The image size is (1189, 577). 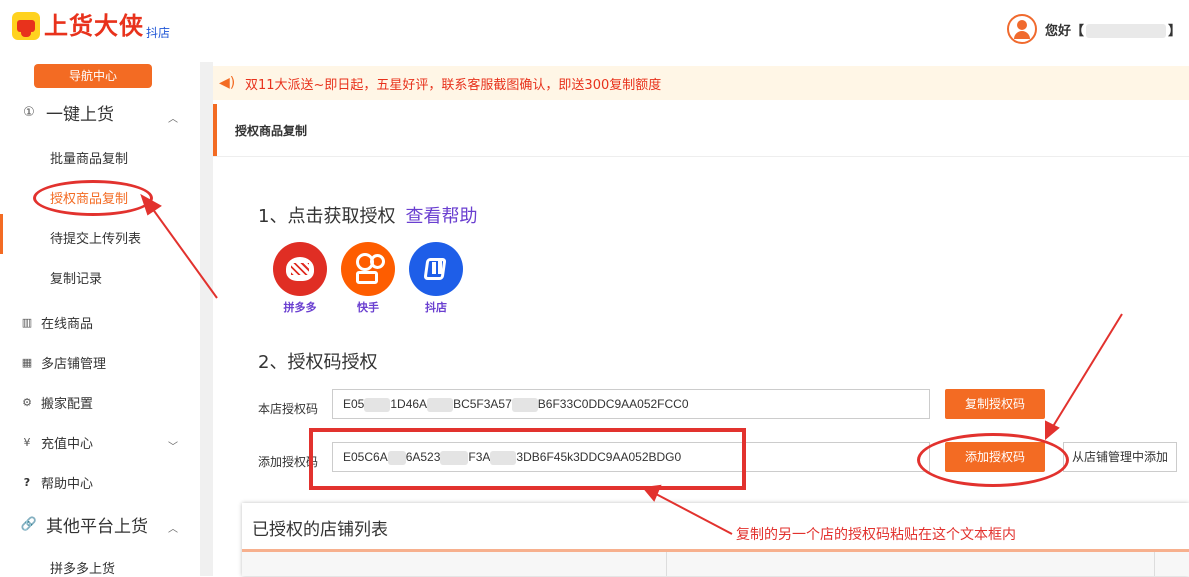 What do you see at coordinates (876, 535) in the screenshot?
I see `annotation-text: 复制的另一个店的授权码粘贴在这个文本框内` at bounding box center [876, 535].